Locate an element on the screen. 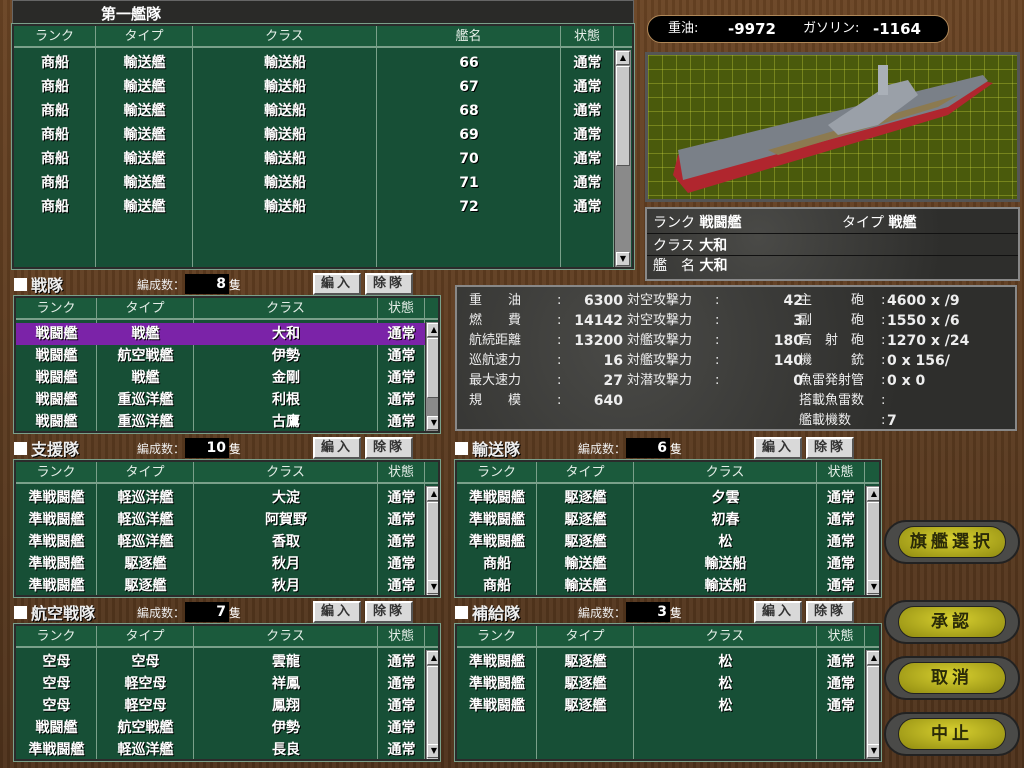  table-row: 商船 輸送艦 輸送船 71 通常 is located at coordinates (314, 183).